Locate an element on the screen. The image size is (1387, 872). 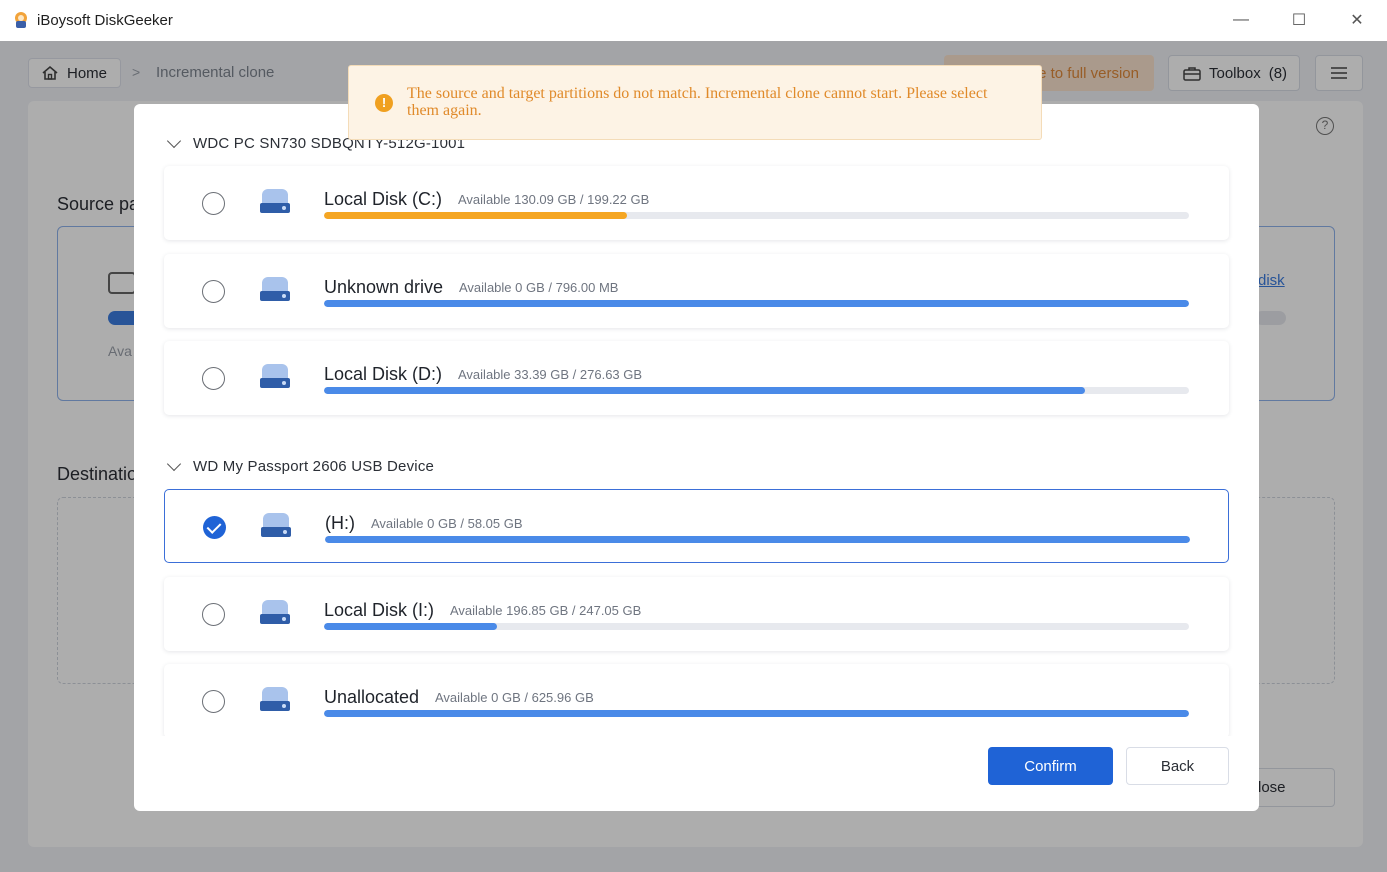
partition-available: Available 0 GB / 625.96 GB is located at coordinates (514, 697).